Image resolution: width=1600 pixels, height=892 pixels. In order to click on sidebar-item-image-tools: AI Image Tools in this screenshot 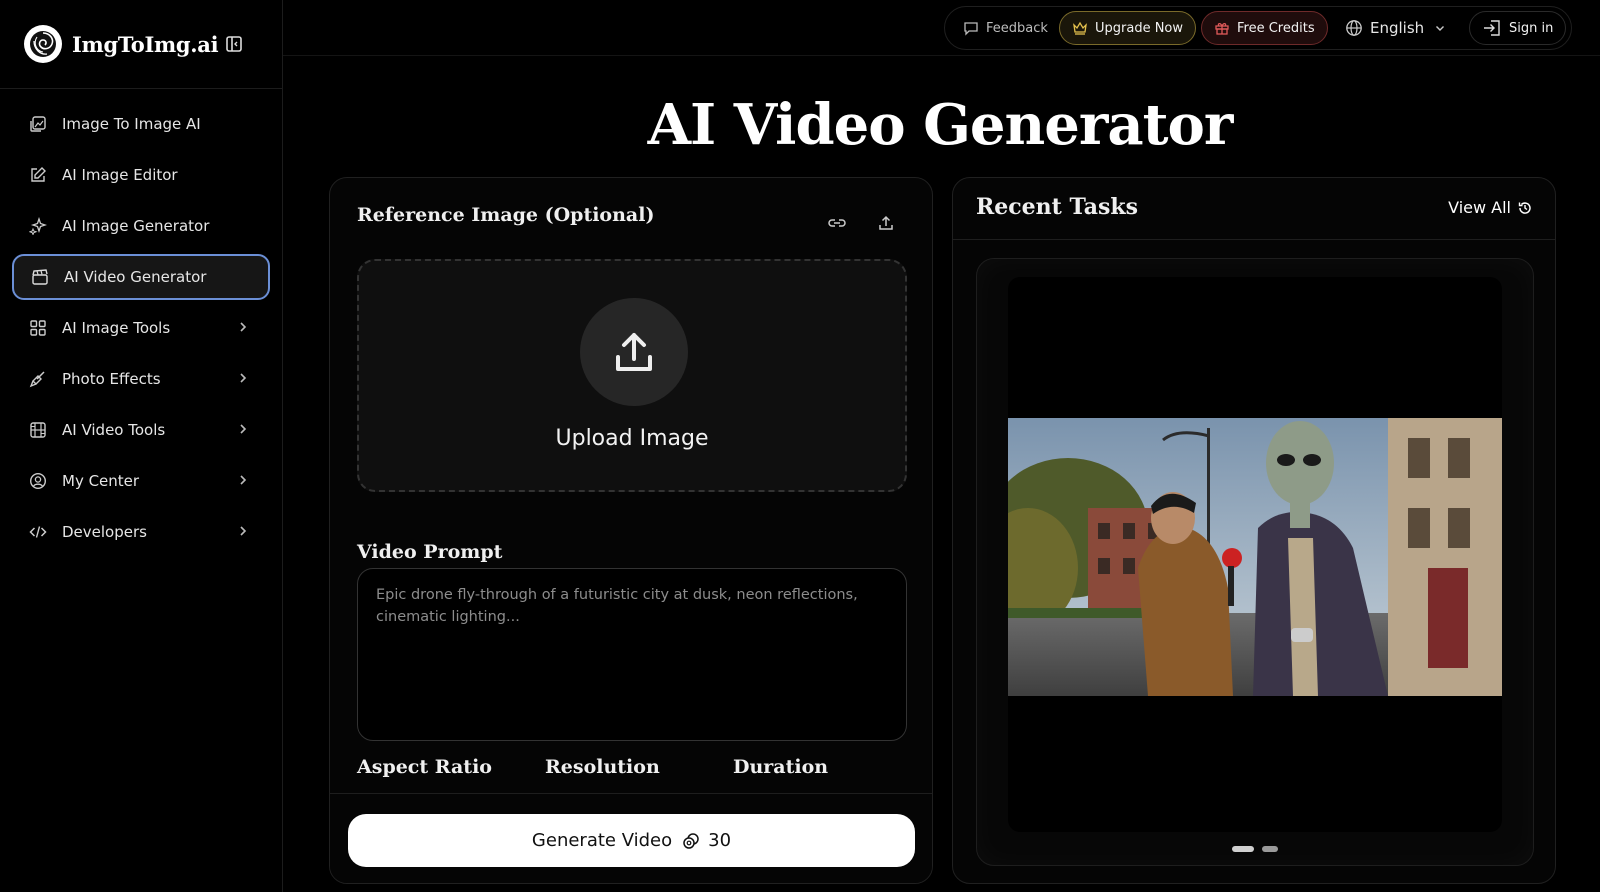, I will do `click(141, 328)`.